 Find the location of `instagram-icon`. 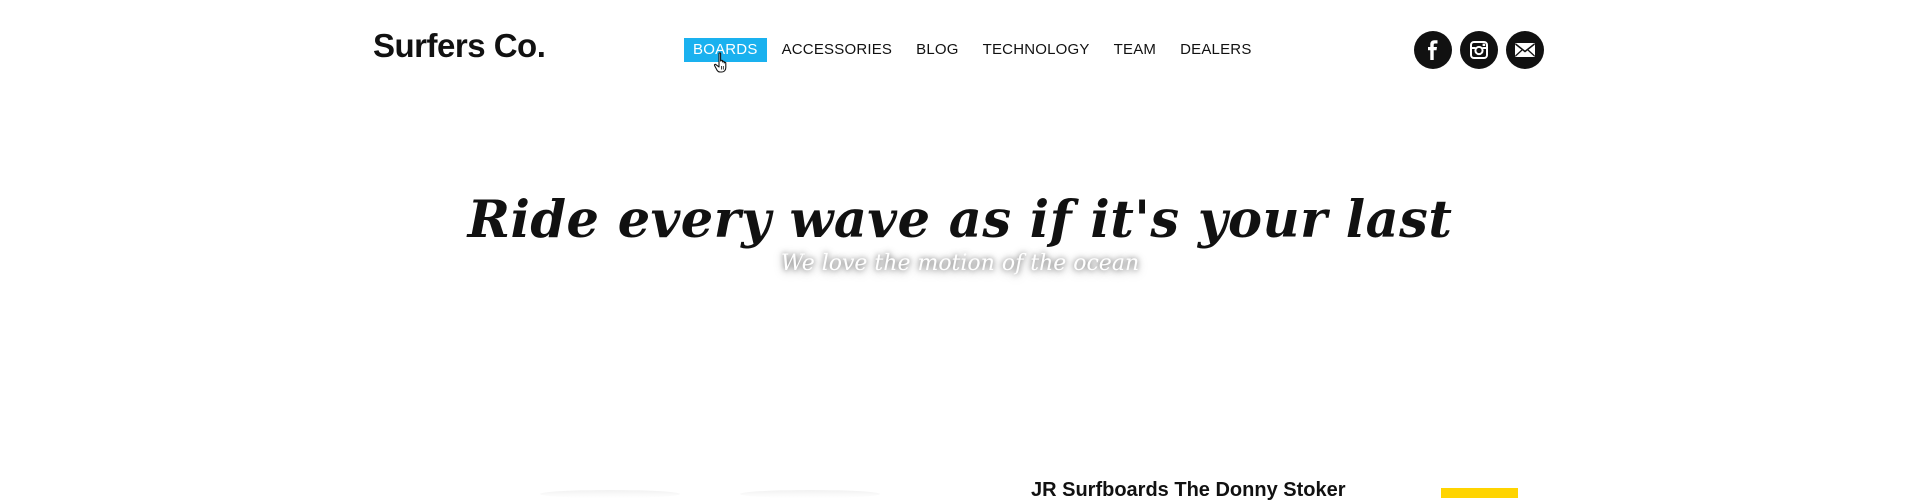

instagram-icon is located at coordinates (1479, 50).